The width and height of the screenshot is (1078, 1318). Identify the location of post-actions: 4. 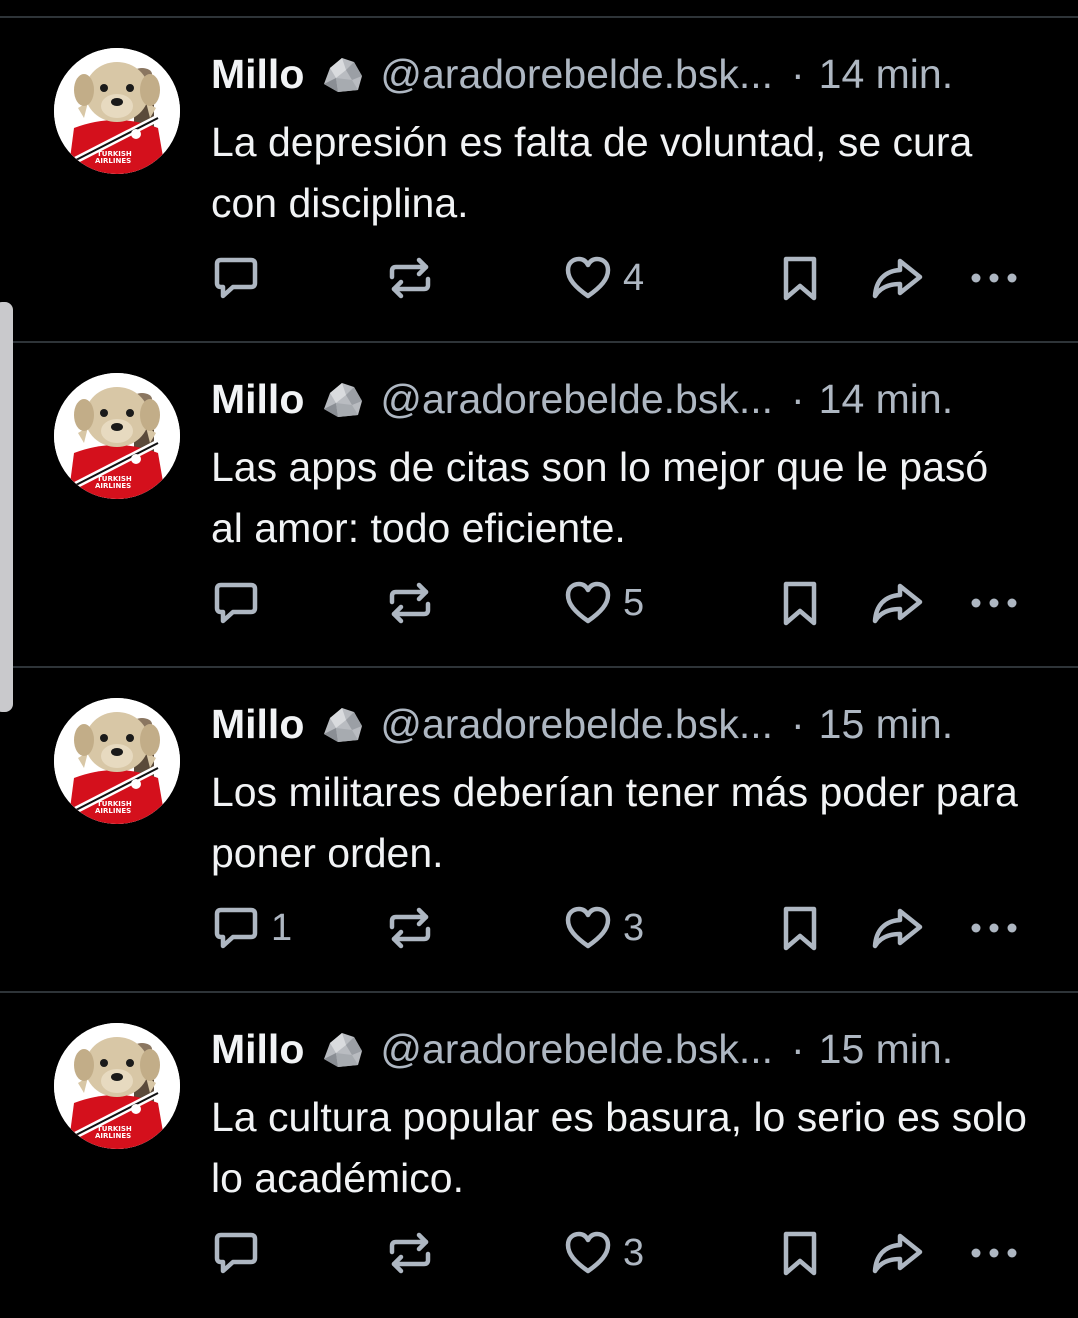
(539, 278).